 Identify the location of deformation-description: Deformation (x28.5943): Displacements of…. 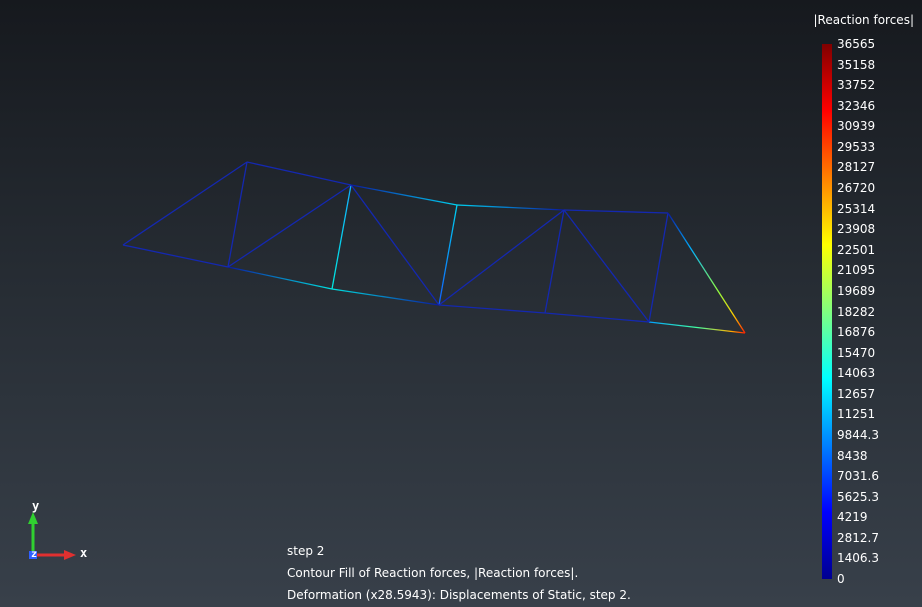
(459, 595).